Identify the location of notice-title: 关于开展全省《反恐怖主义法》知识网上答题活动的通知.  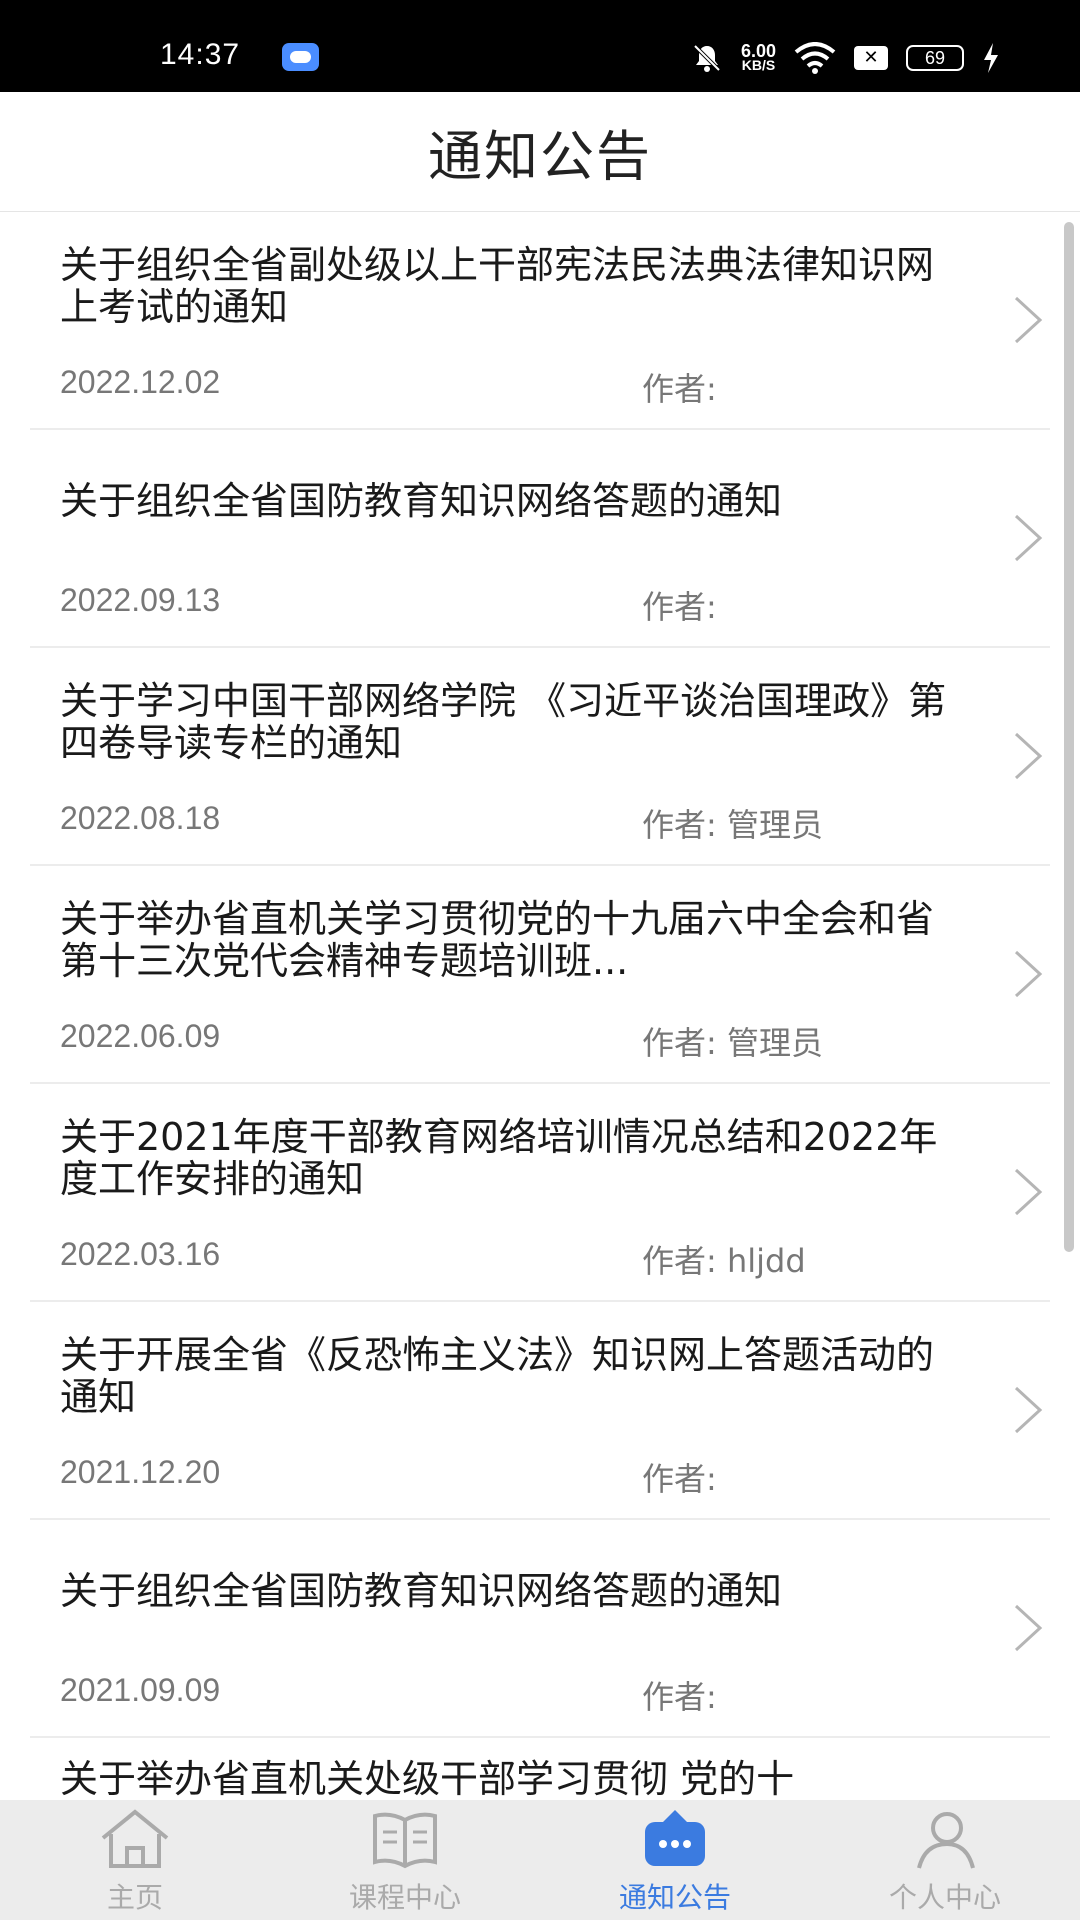
(497, 1376).